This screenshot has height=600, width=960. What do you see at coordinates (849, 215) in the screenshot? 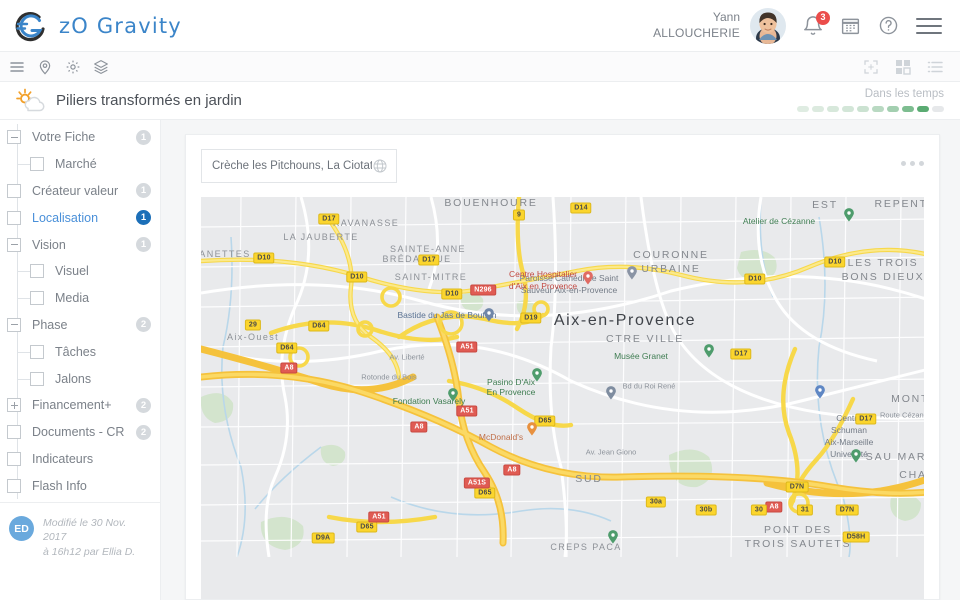
I see `cezanne-green-pin` at bounding box center [849, 215].